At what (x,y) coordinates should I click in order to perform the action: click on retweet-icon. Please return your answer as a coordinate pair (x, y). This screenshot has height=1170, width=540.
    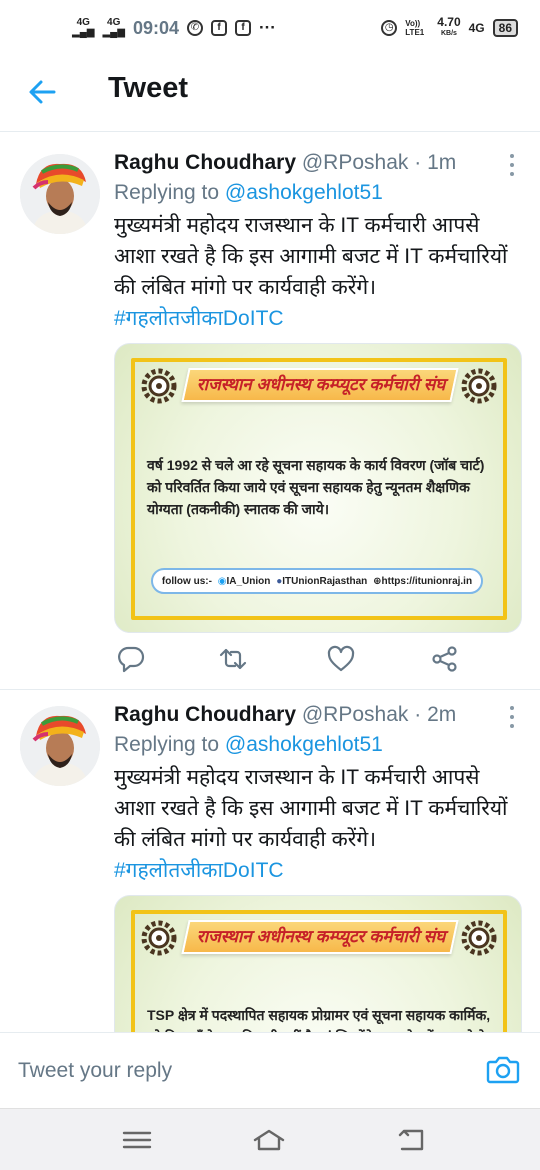
    Looking at the image, I should click on (233, 659).